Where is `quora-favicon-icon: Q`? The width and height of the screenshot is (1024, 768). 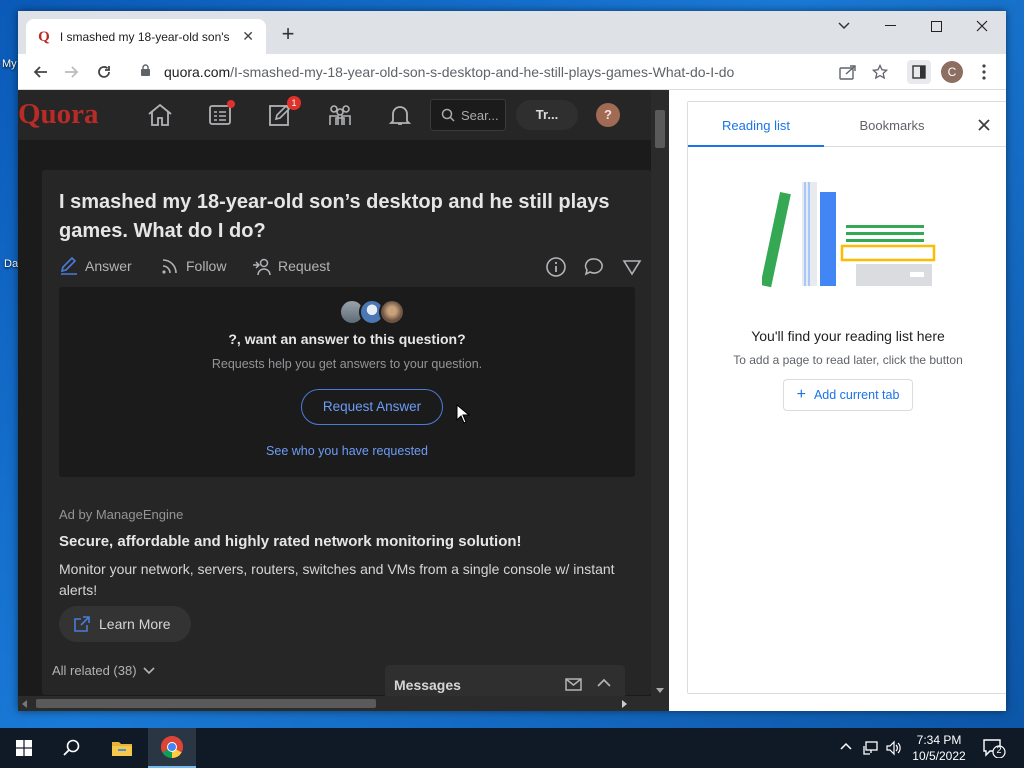 quora-favicon-icon: Q is located at coordinates (44, 36).